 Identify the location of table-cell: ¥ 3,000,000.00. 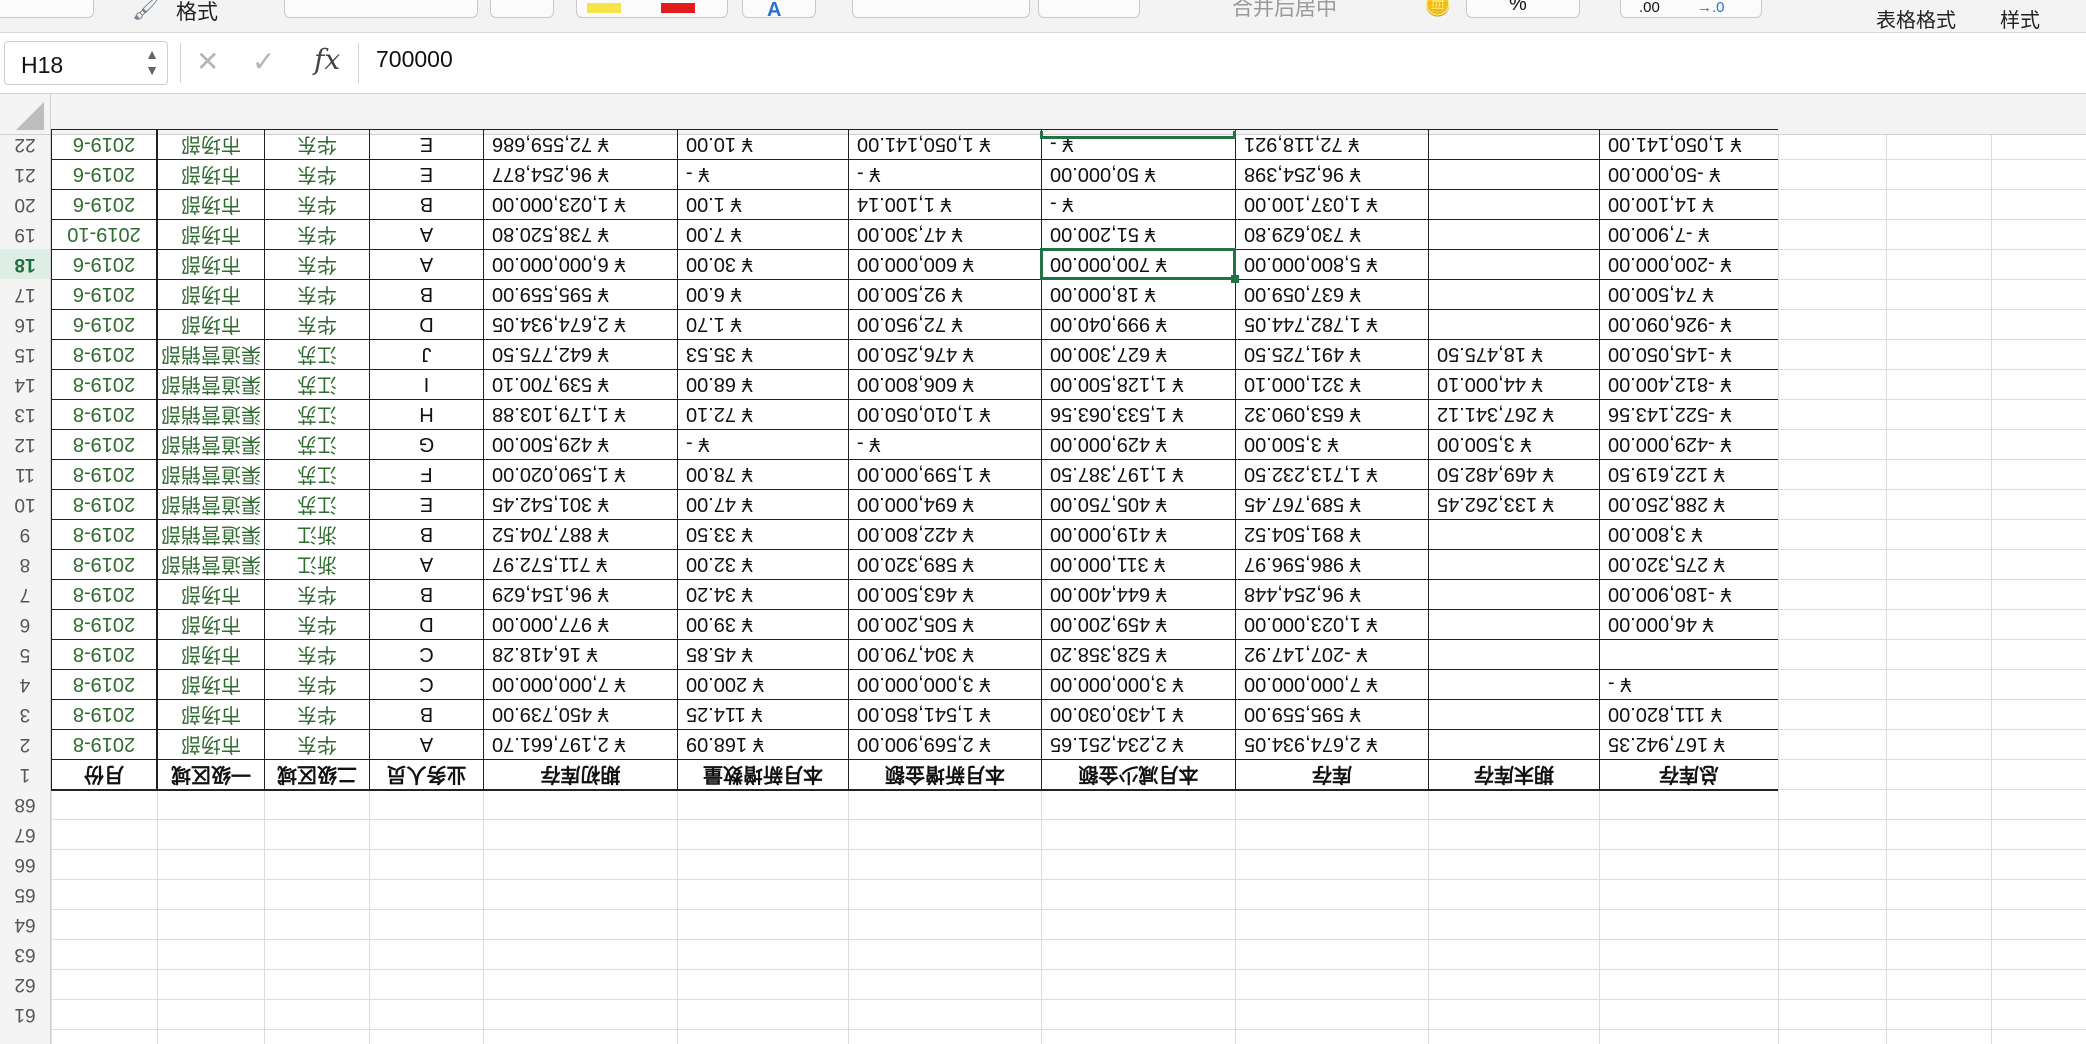
(944, 684).